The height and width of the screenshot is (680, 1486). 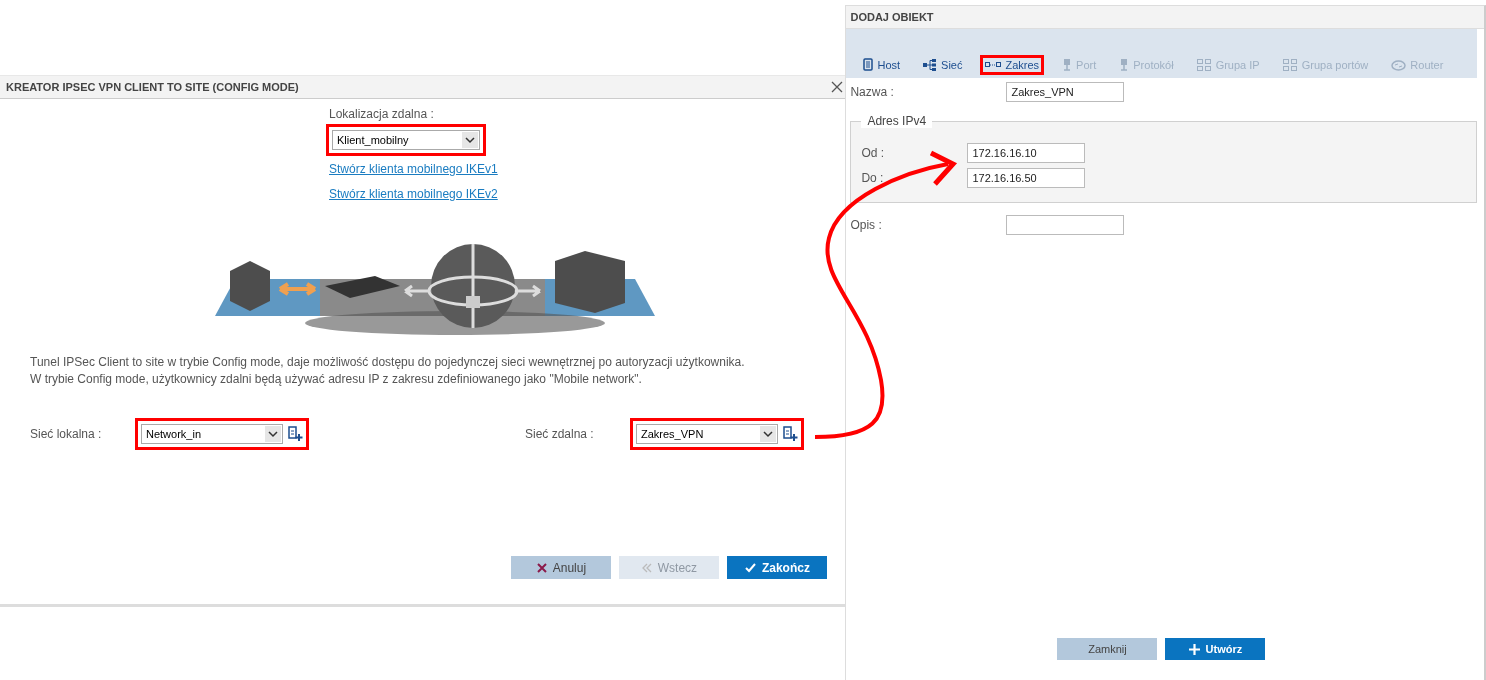 What do you see at coordinates (1215, 649) in the screenshot?
I see `dialog-button: Utwórz` at bounding box center [1215, 649].